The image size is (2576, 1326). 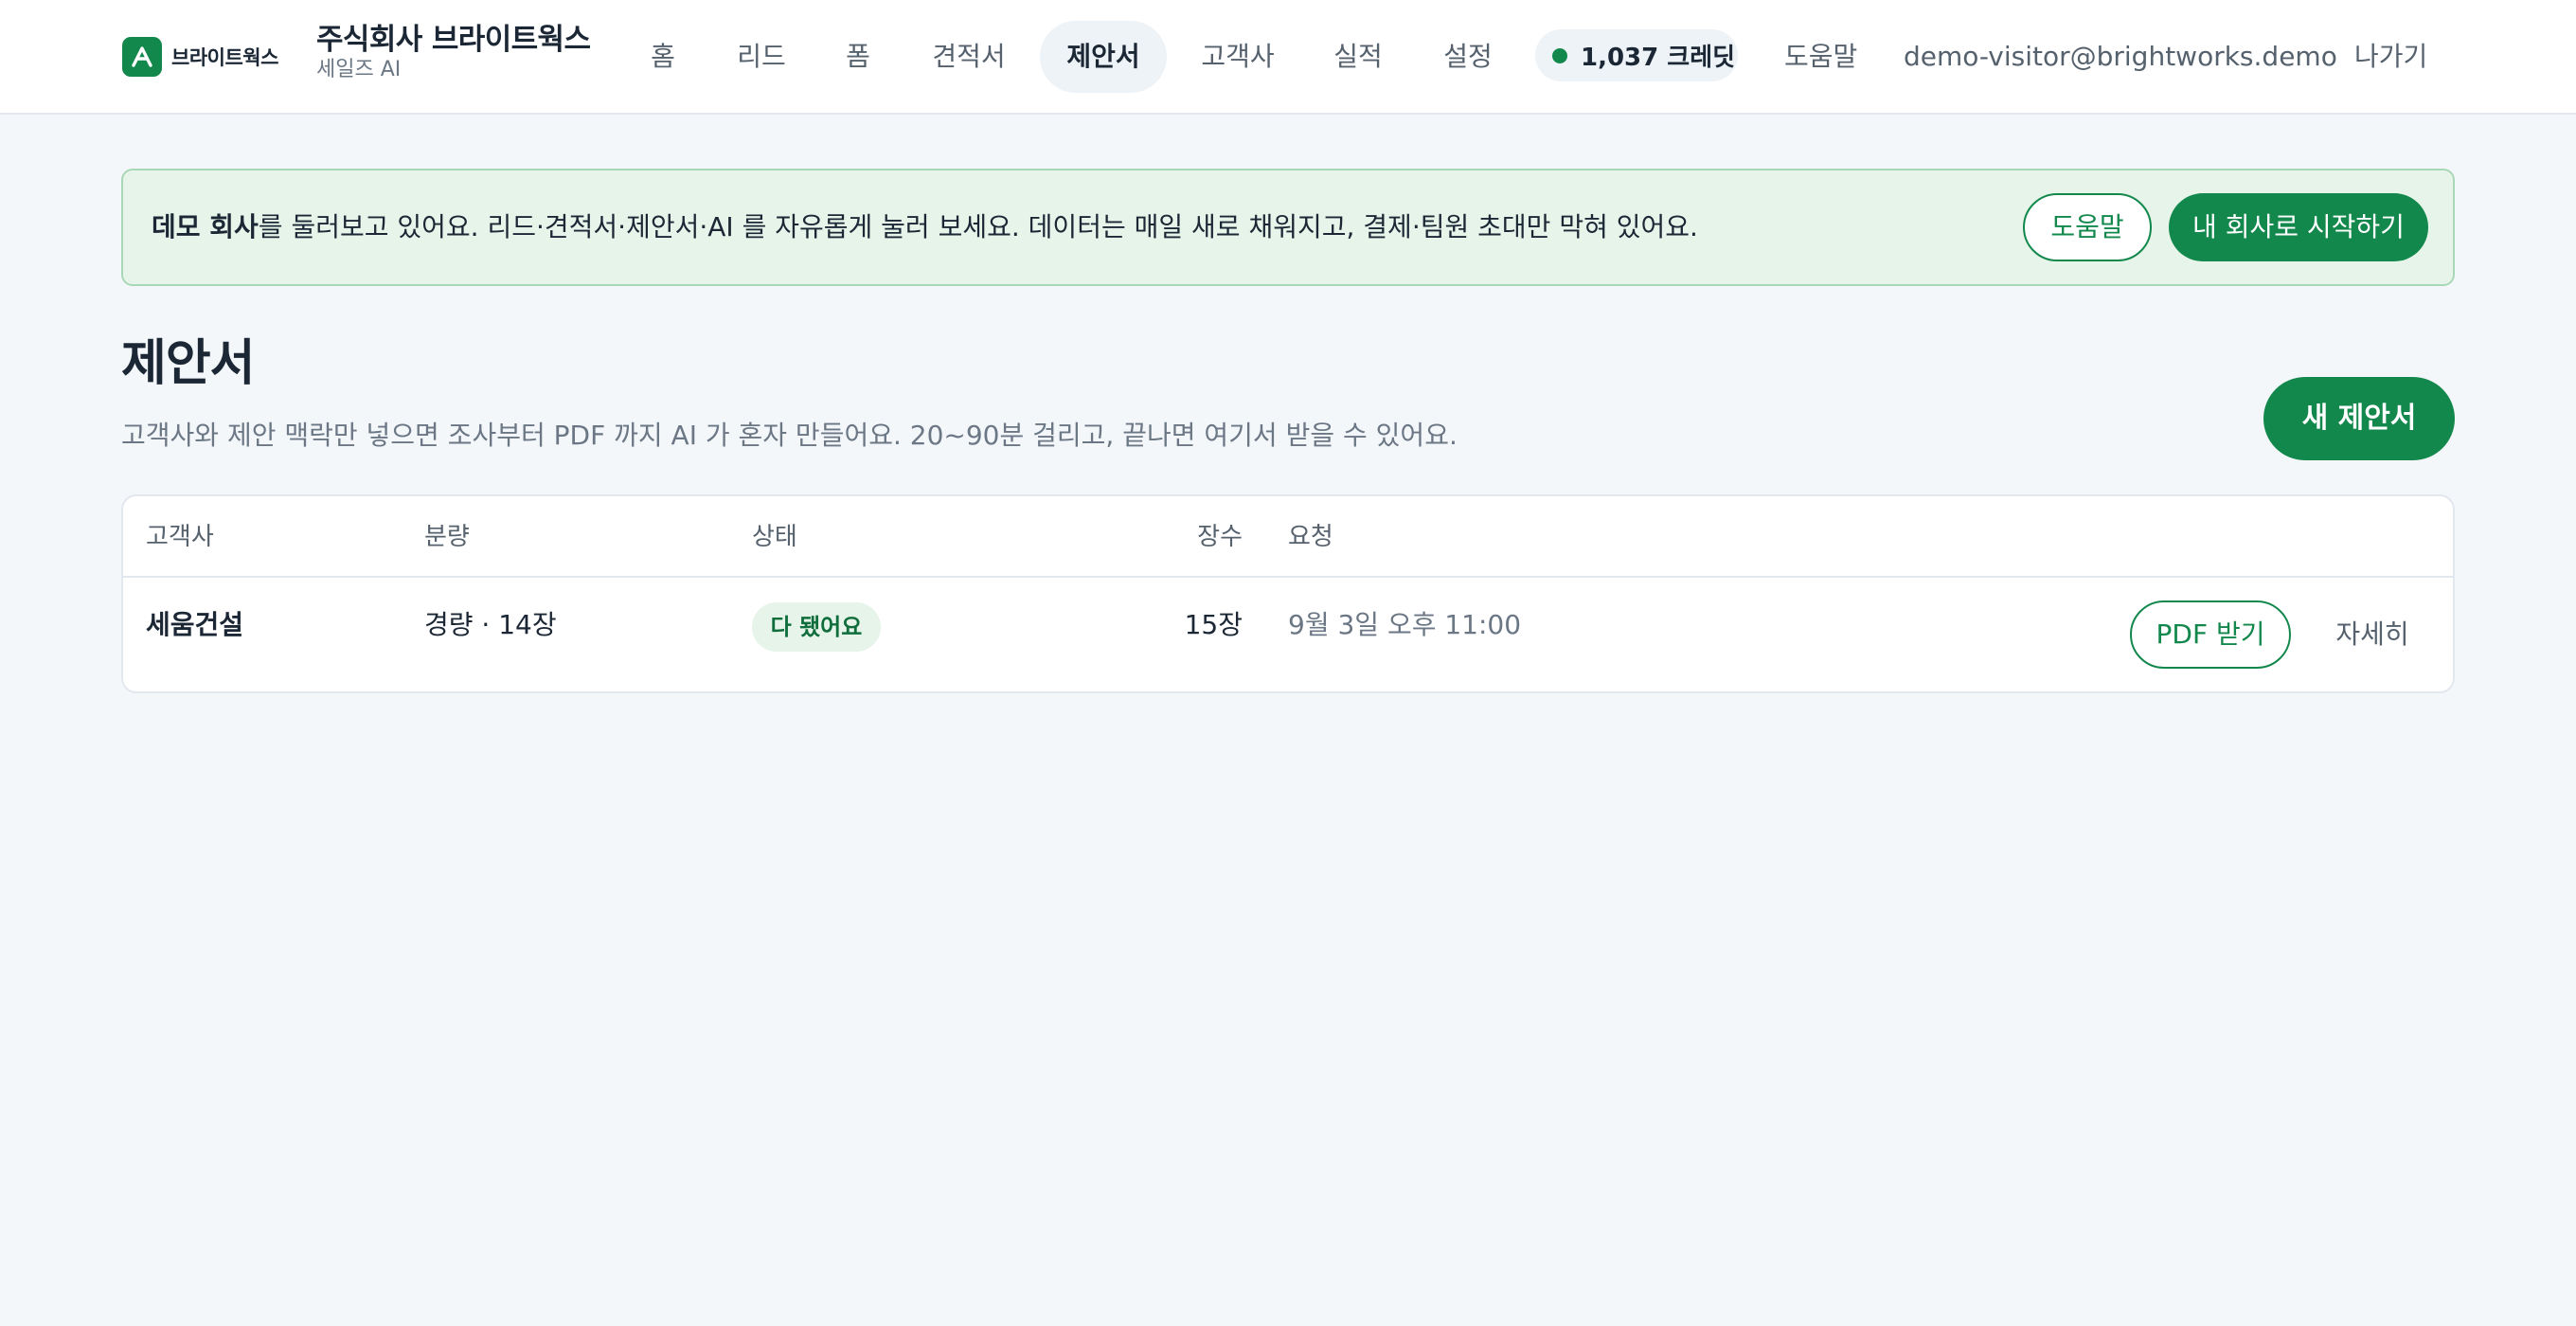 What do you see at coordinates (224, 58) in the screenshot?
I see `logo-text: 브라이트웍스` at bounding box center [224, 58].